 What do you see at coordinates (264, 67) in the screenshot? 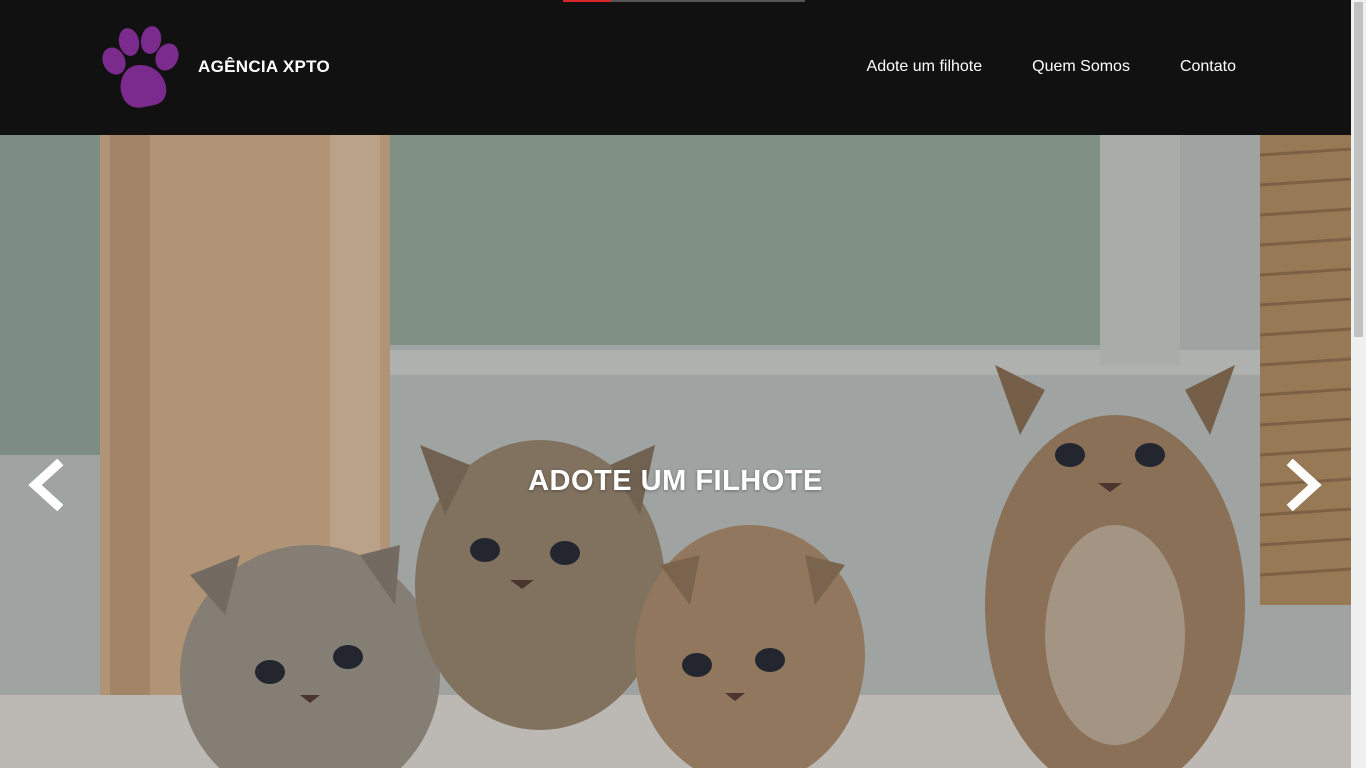
I see `brand-name: AGÊNCIA XPTO` at bounding box center [264, 67].